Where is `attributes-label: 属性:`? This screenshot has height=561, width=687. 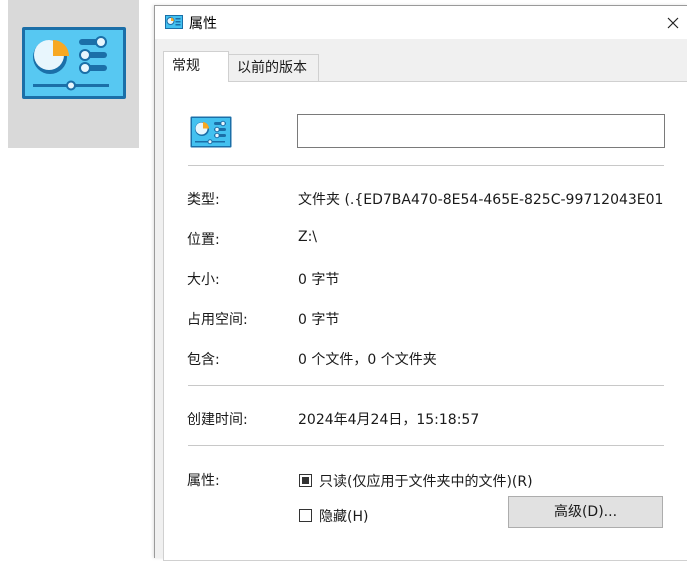 attributes-label: 属性: is located at coordinates (203, 481).